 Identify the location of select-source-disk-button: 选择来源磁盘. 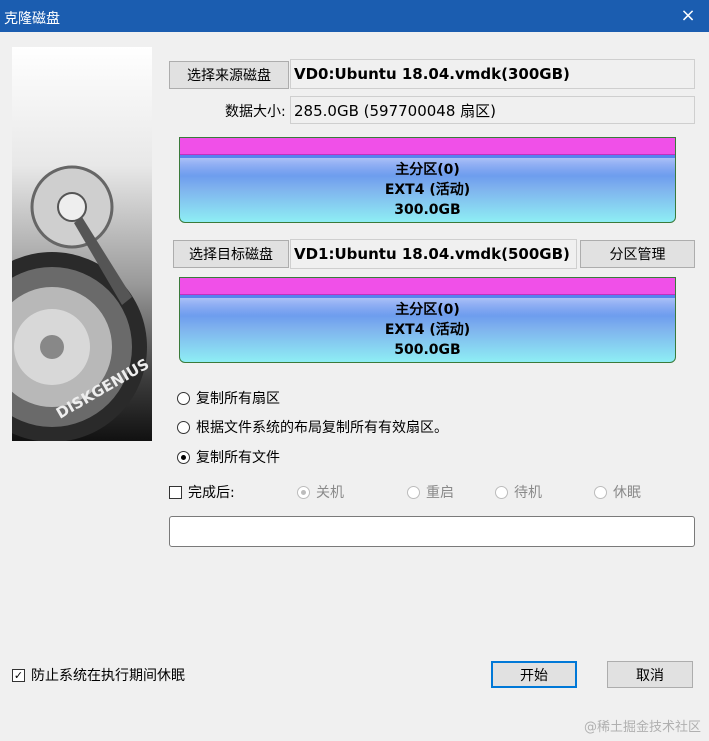
(229, 75).